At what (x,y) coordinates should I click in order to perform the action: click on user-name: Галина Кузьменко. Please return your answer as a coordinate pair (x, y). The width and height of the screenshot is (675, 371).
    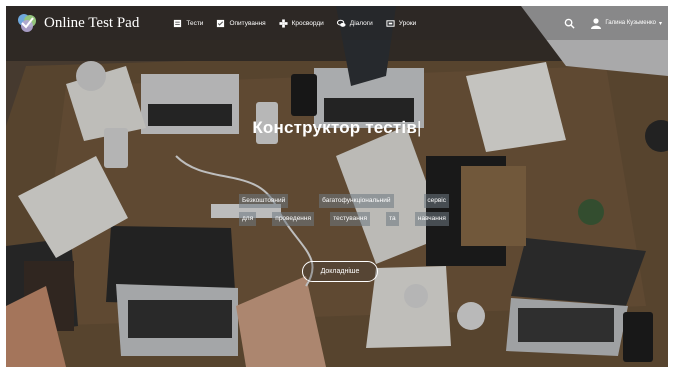
    Looking at the image, I should click on (630, 23).